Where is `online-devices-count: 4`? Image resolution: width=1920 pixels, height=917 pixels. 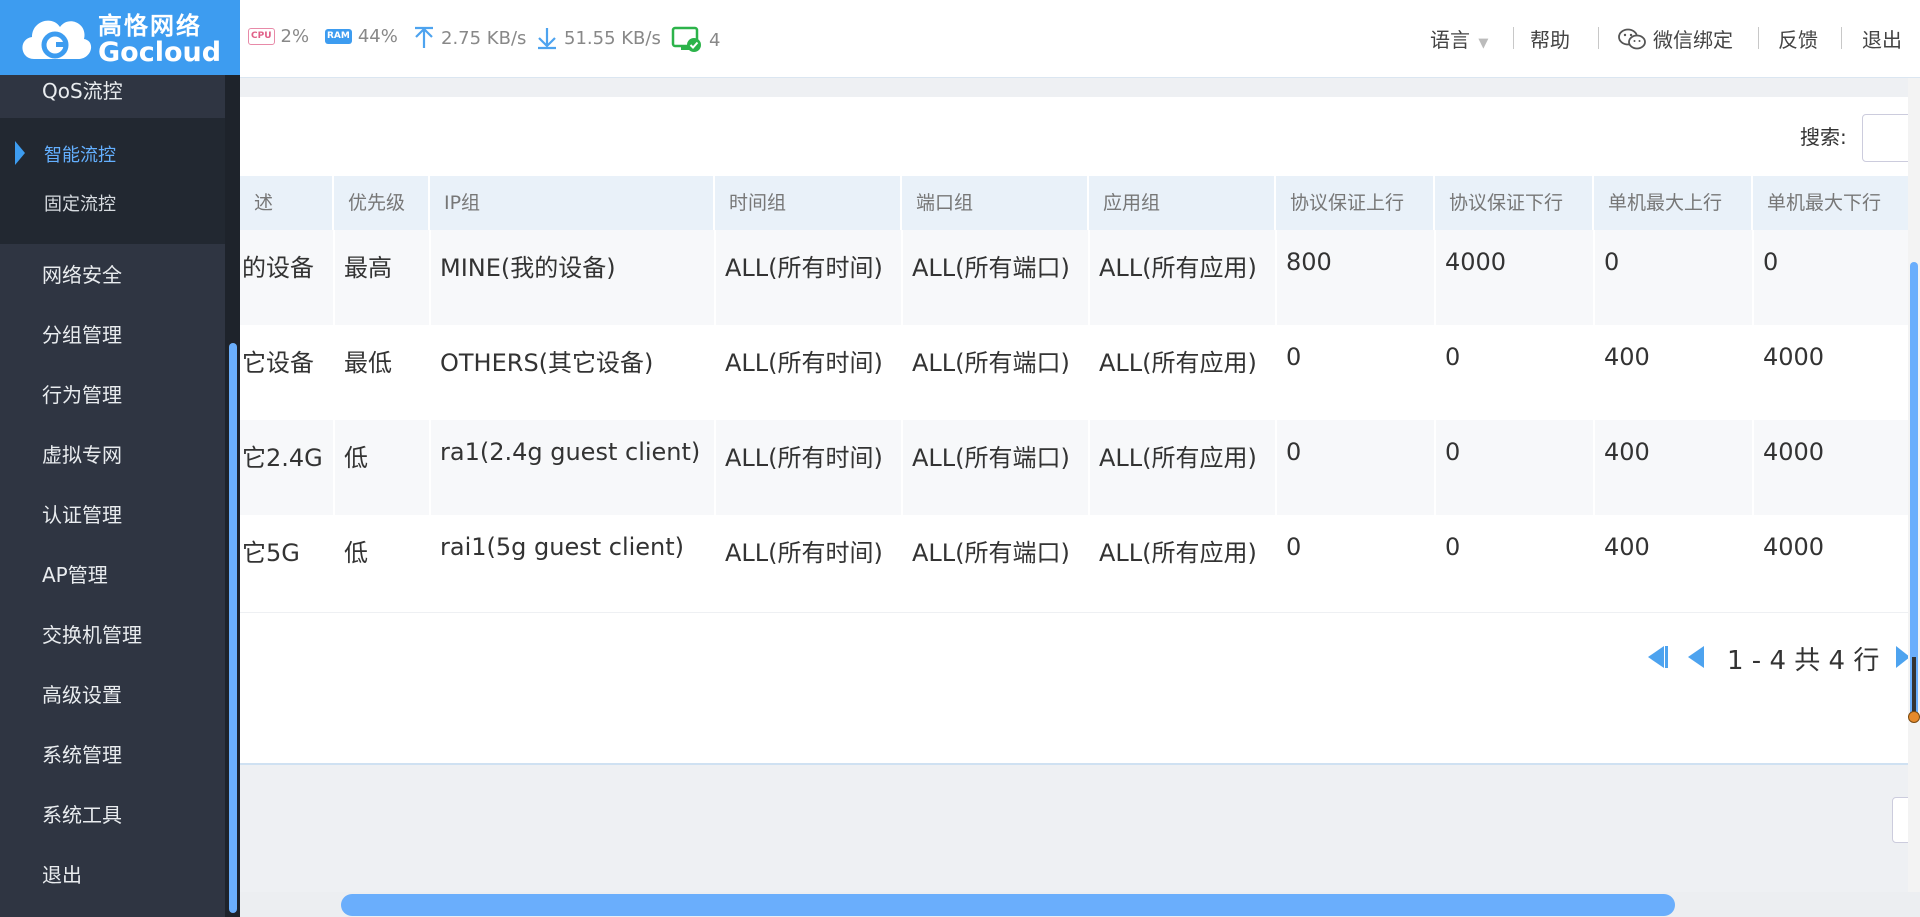
online-devices-count: 4 is located at coordinates (715, 40).